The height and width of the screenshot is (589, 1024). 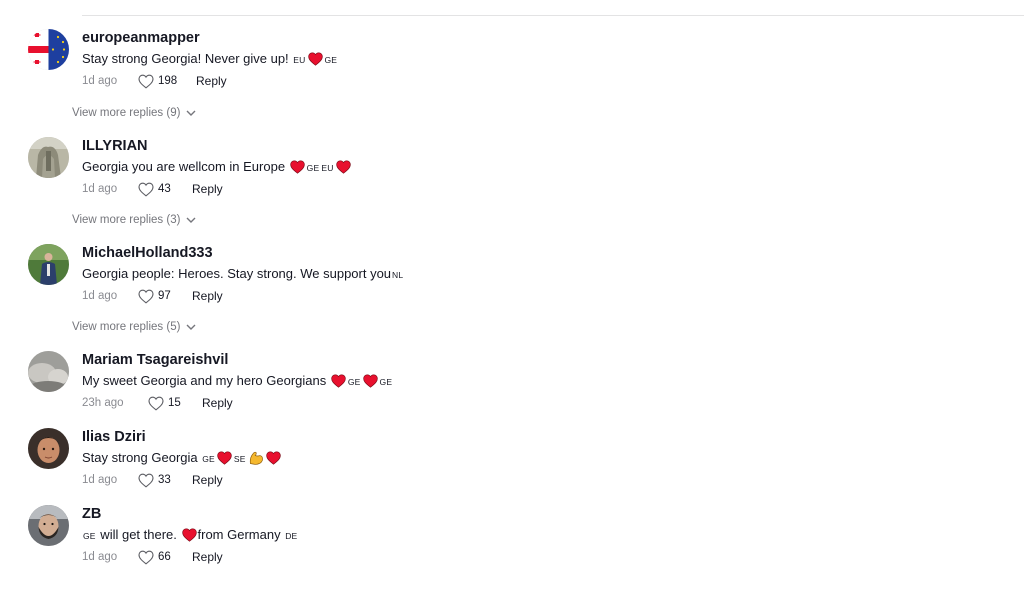 I want to click on like-button: 33, so click(x=165, y=480).